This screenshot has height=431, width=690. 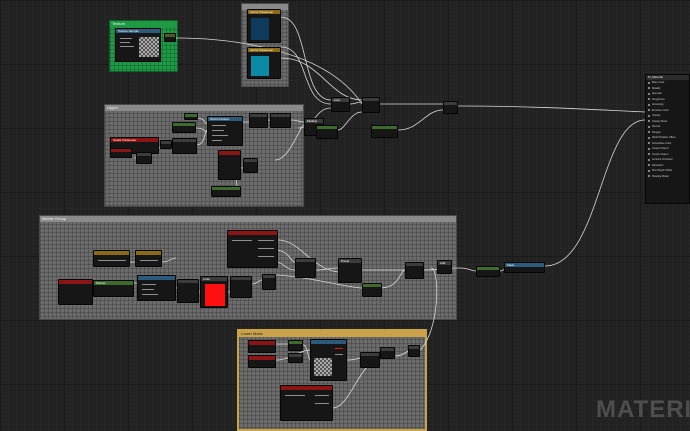 I want to click on add-node-lower, so click(x=387, y=353).